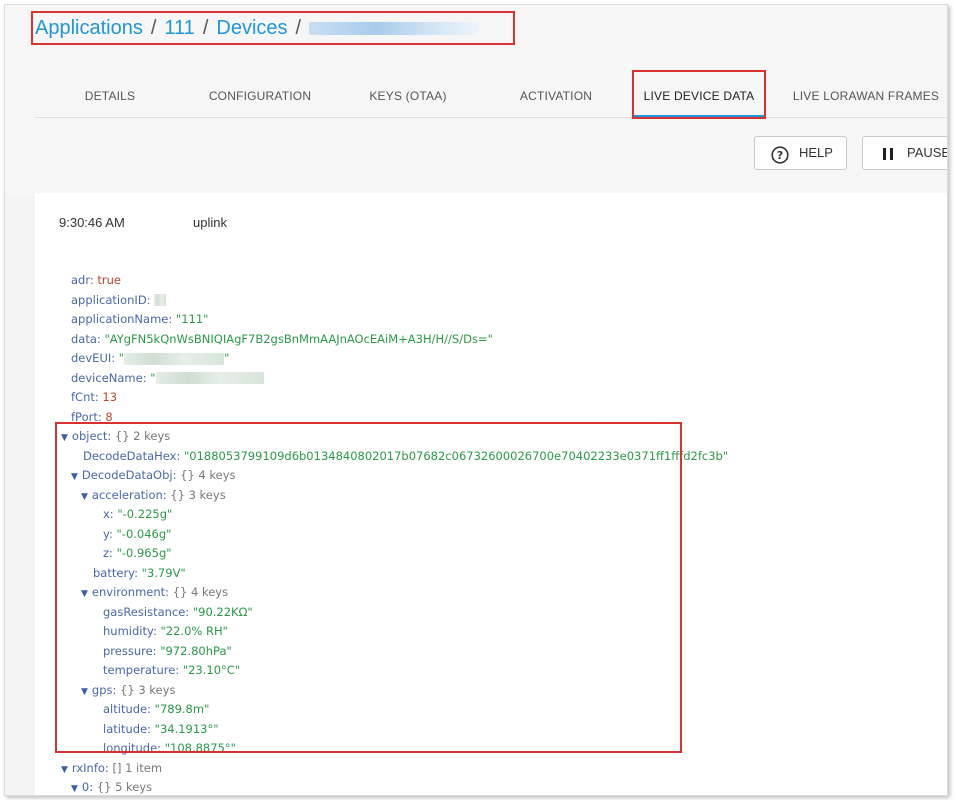  I want to click on json-row-fport: fPort: 8, so click(92, 416).